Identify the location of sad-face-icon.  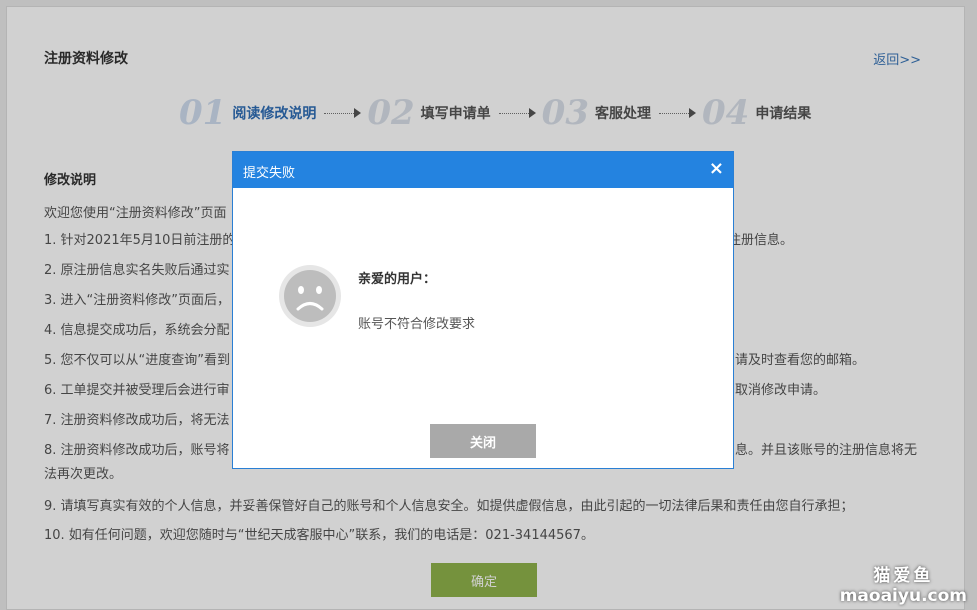
(310, 298).